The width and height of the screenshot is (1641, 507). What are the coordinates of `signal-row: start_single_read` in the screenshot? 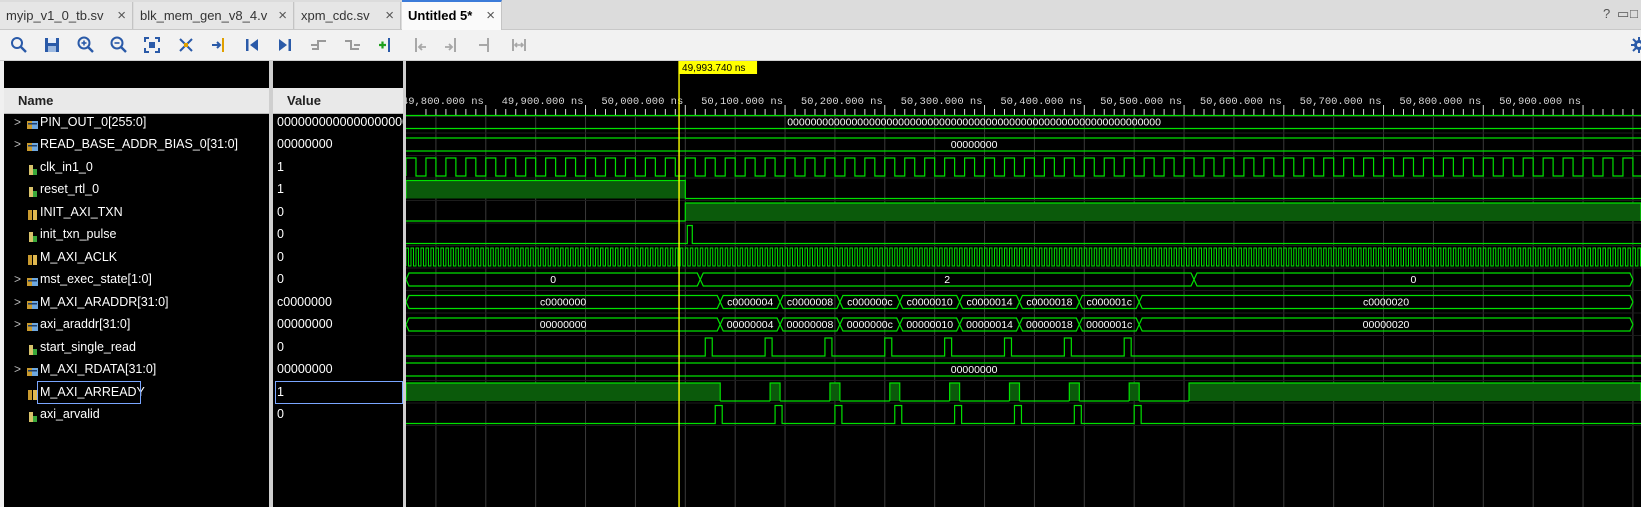 It's located at (136, 347).